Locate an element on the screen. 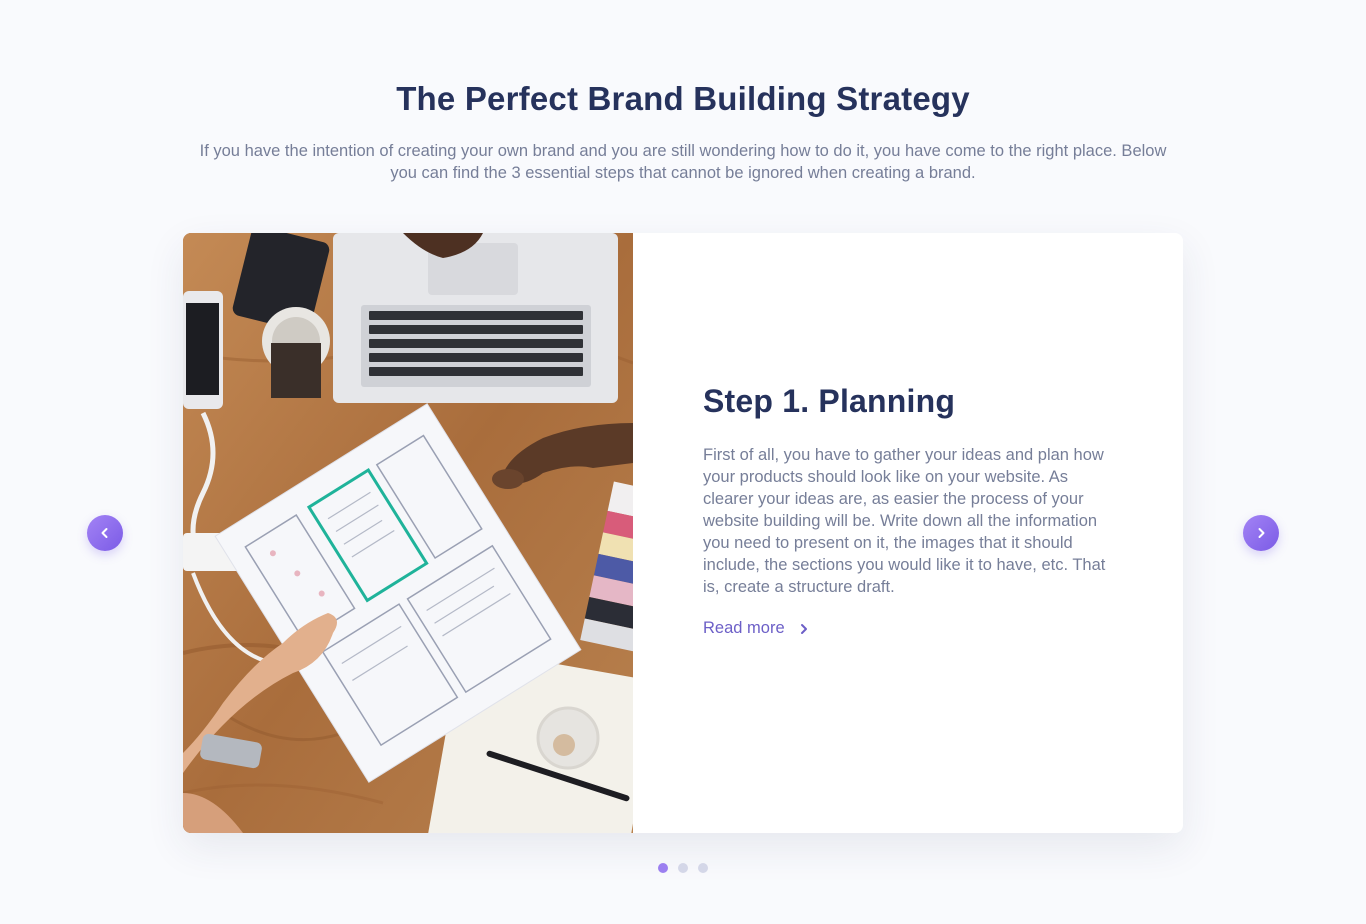 The height and width of the screenshot is (924, 1366). slider-next-button is located at coordinates (1261, 533).